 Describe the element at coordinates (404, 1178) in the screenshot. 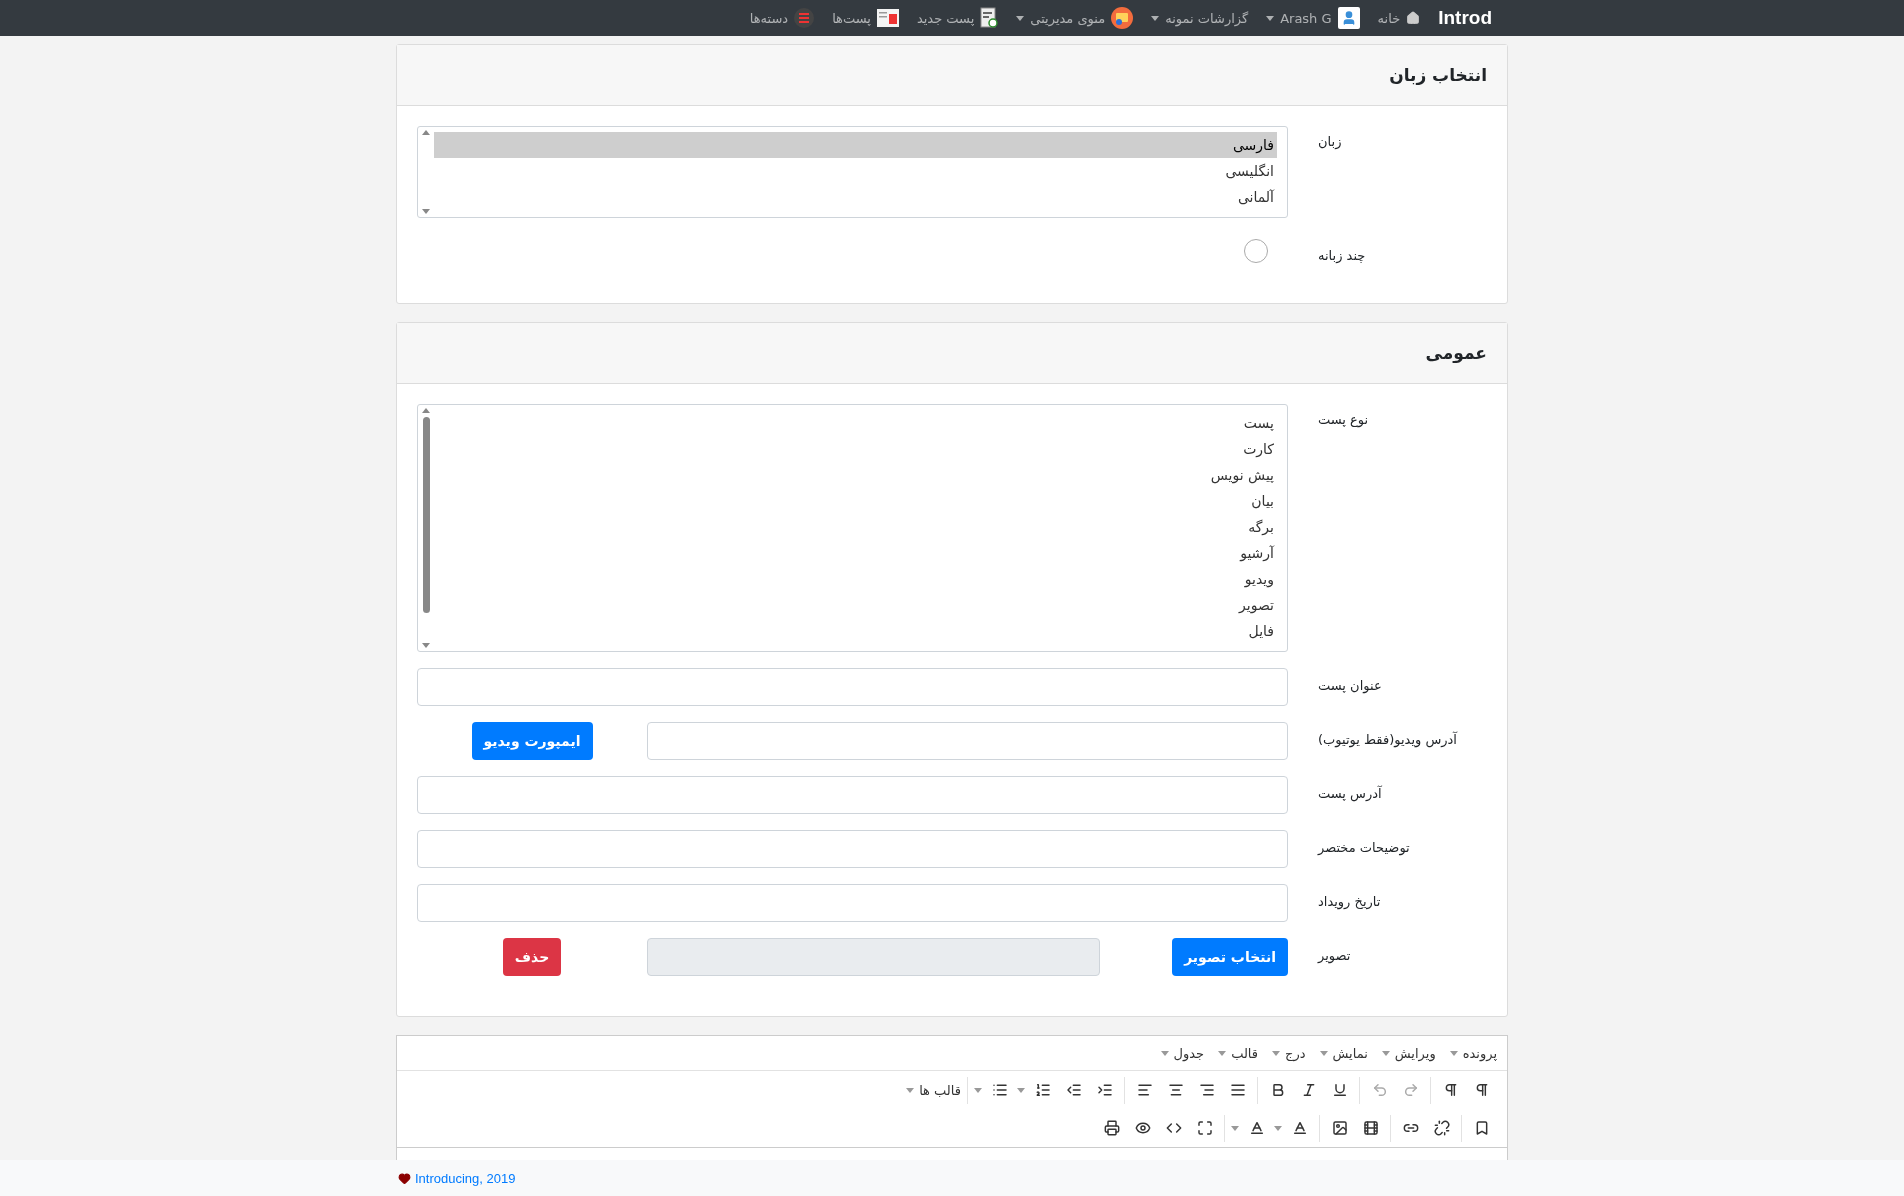

I see `heart-icon` at that location.